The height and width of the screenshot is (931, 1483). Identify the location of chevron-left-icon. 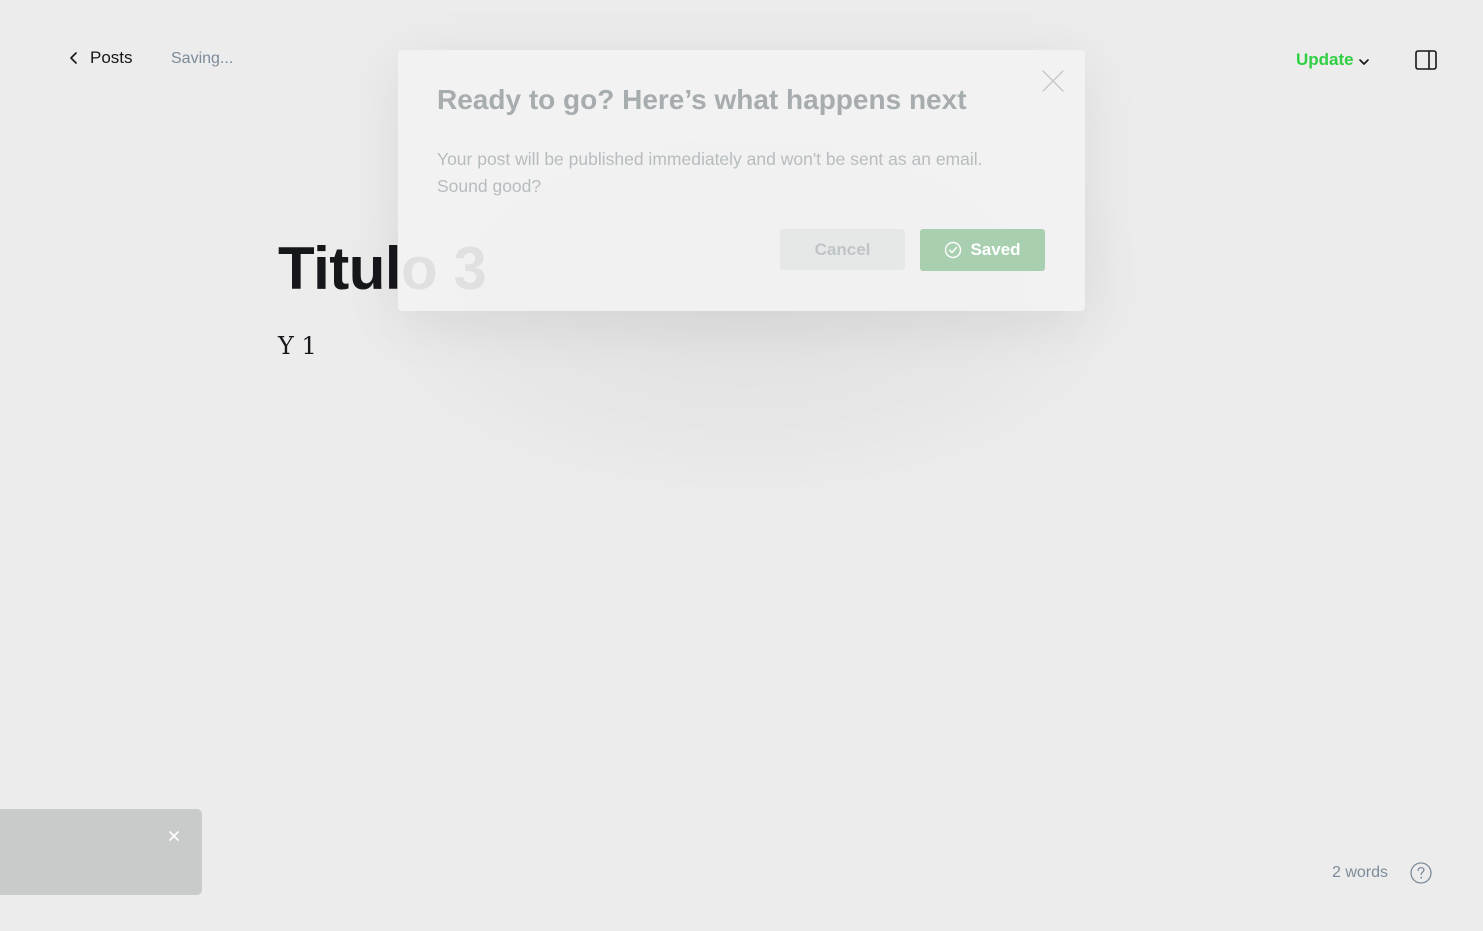
(73, 58).